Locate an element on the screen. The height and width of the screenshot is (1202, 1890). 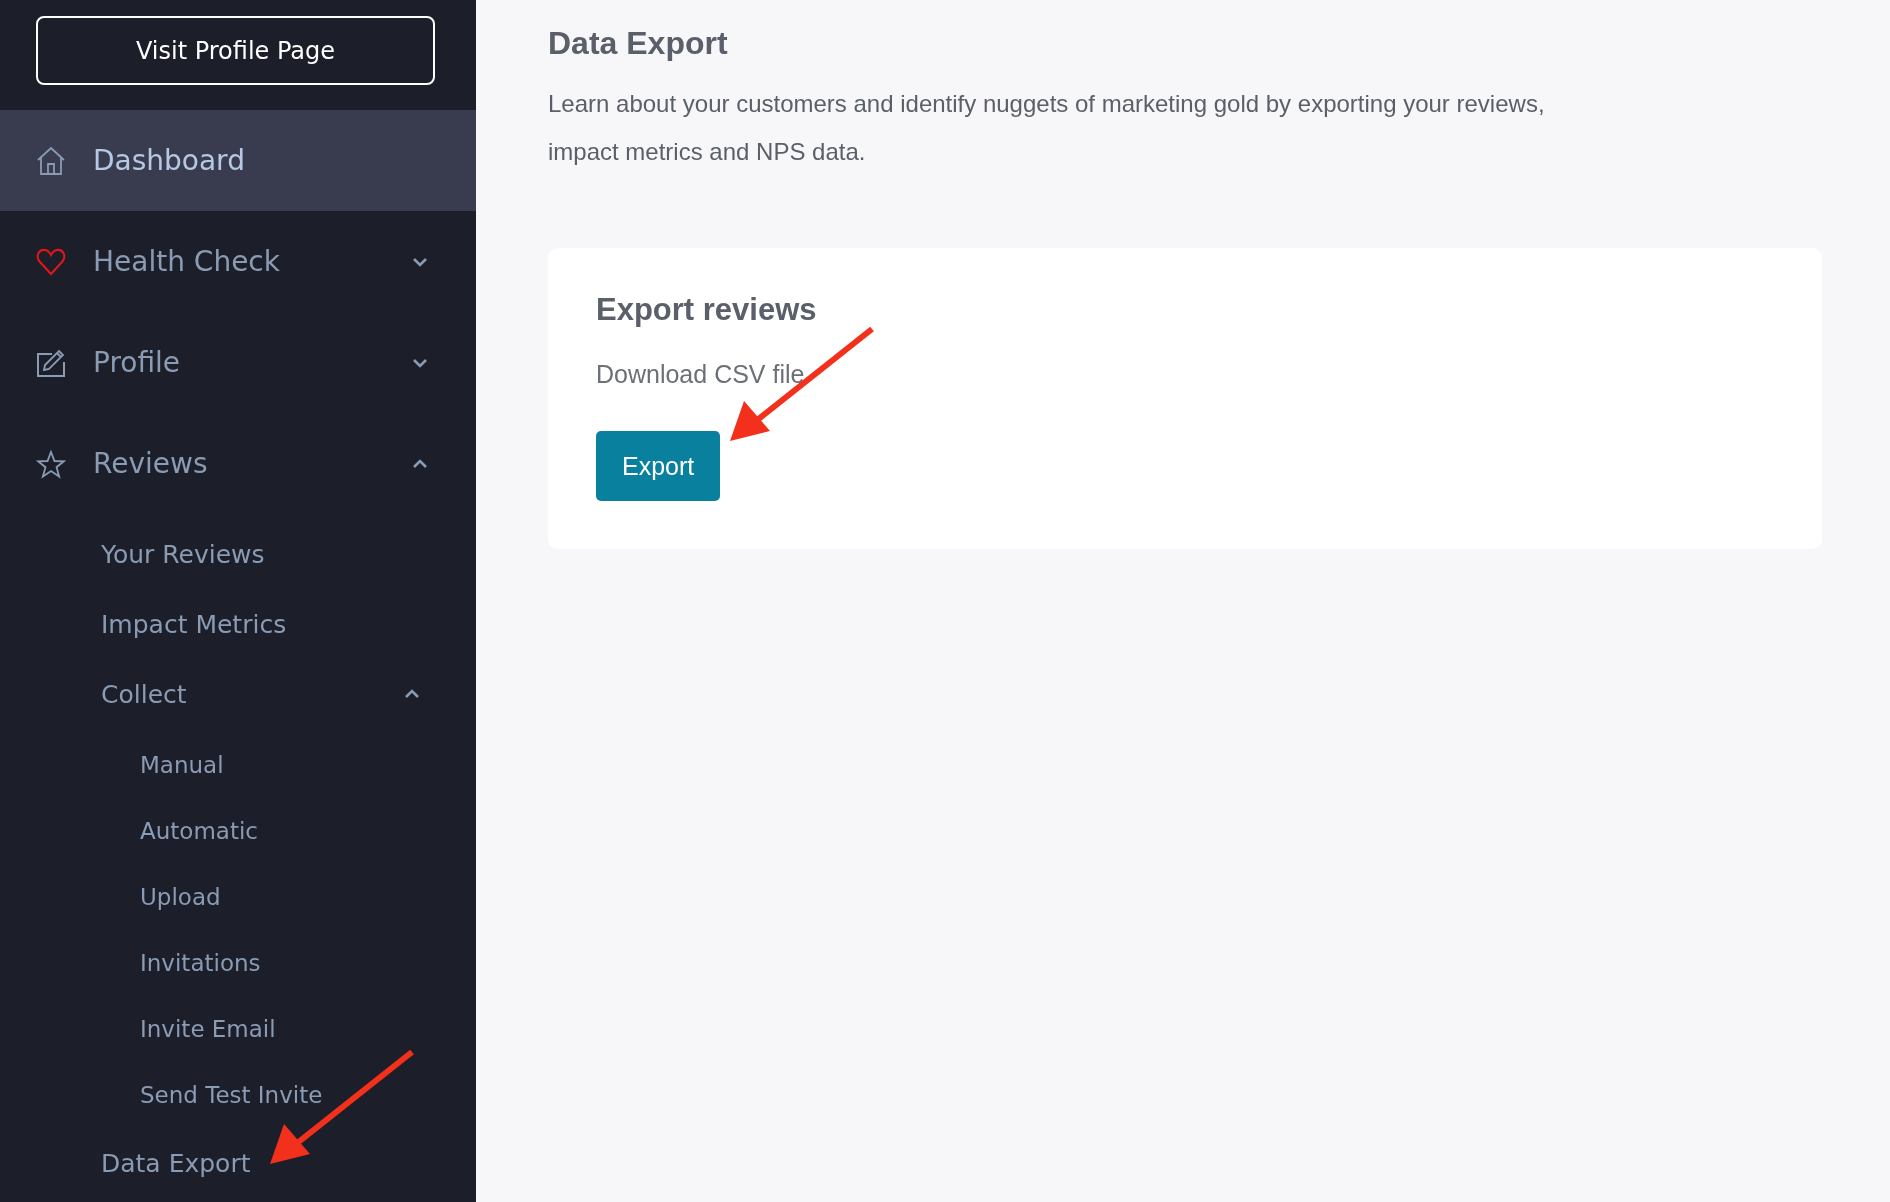
page-title: Data Export is located at coordinates (638, 43).